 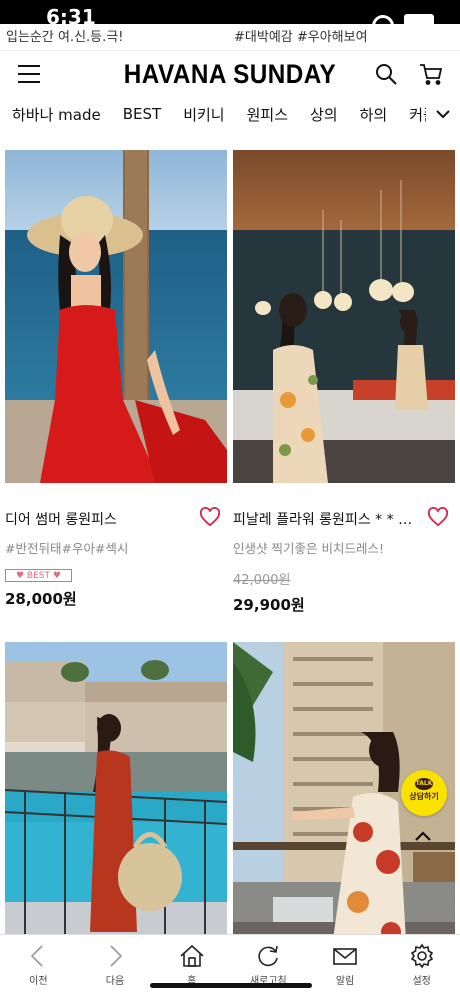 What do you see at coordinates (421, 981) in the screenshot?
I see `settings-label: 설정` at bounding box center [421, 981].